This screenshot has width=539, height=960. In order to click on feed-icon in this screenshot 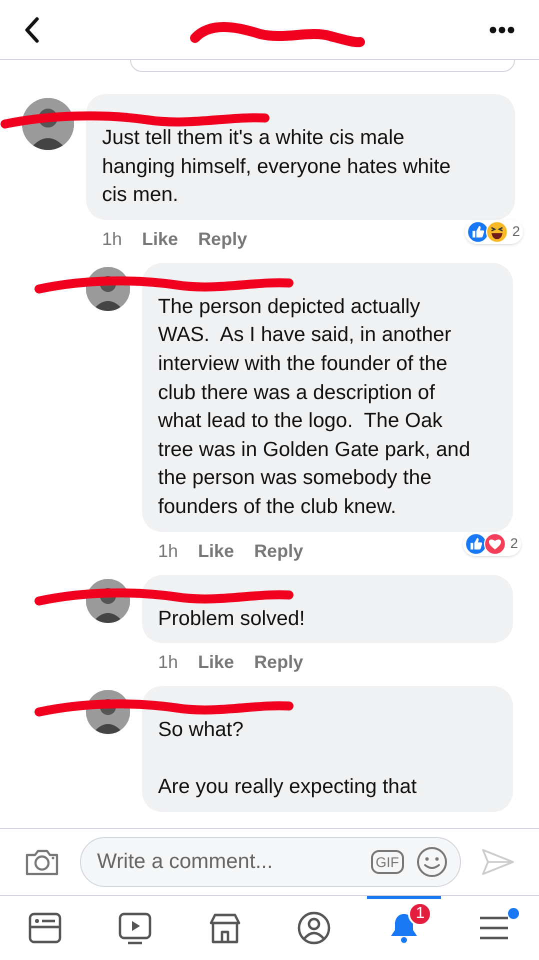, I will do `click(44, 928)`.